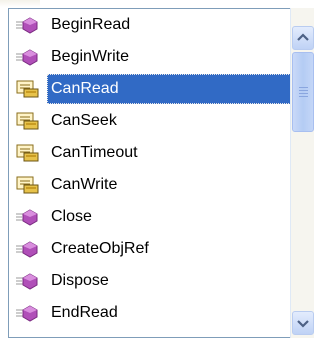 This screenshot has height=339, width=320. I want to click on list-item: CanWrite, so click(150, 185).